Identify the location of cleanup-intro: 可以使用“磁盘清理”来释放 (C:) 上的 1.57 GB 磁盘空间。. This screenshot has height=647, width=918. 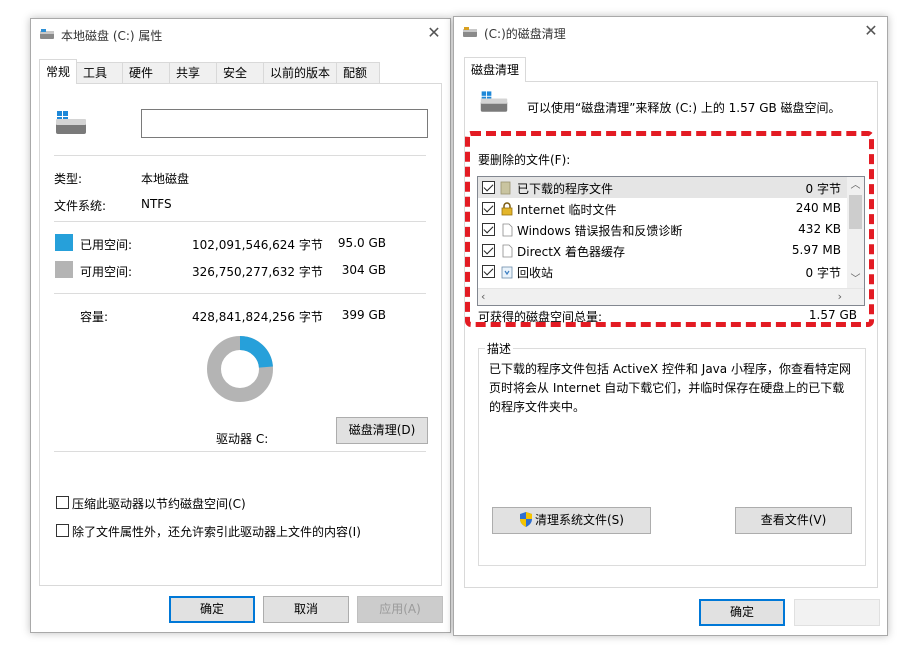
(684, 108).